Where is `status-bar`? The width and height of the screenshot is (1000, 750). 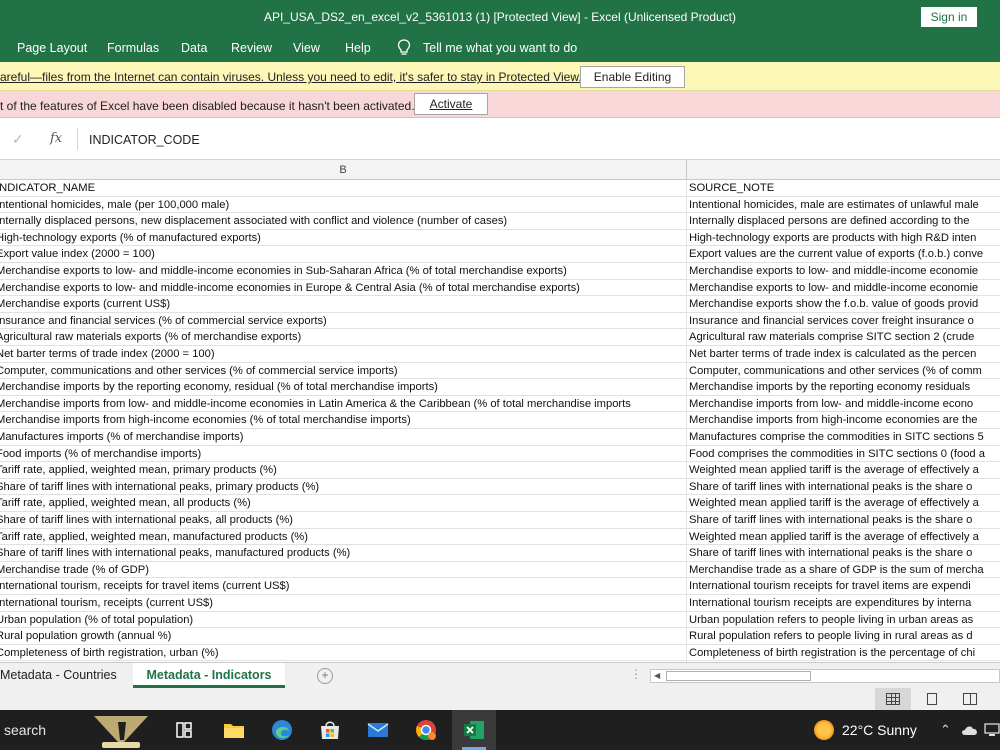 status-bar is located at coordinates (500, 699).